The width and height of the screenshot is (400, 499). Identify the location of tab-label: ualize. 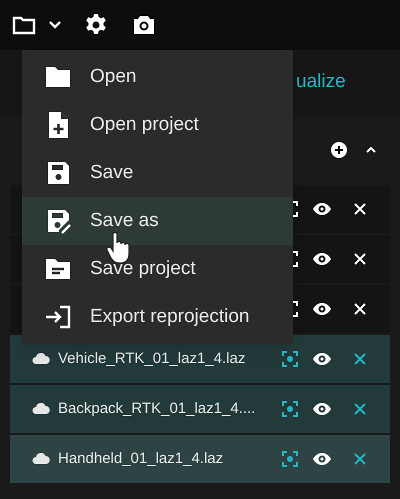
(321, 82).